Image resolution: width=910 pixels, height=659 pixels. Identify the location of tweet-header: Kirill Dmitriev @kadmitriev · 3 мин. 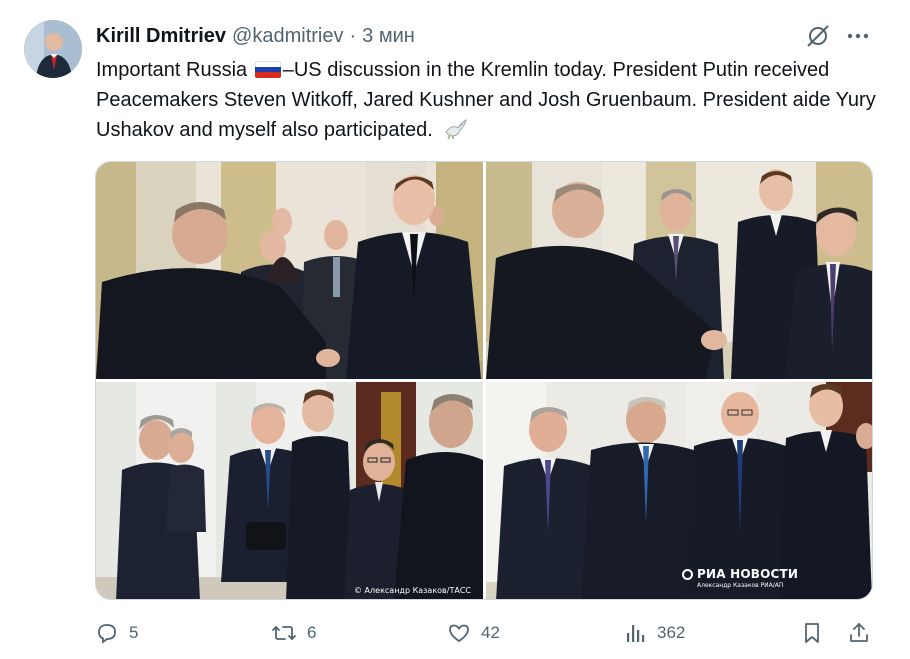
(255, 36).